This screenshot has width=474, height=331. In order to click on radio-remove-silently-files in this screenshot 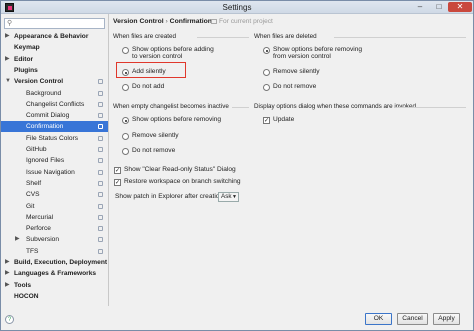, I will do `click(266, 72)`.